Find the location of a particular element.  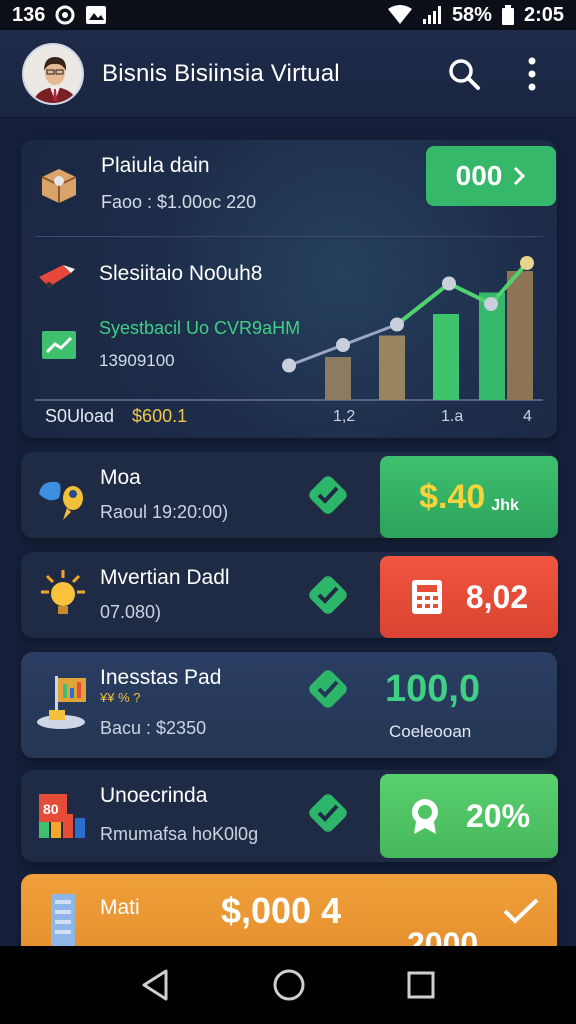

app-title: Bisnis Bisiinsia Virtual is located at coordinates (221, 73).